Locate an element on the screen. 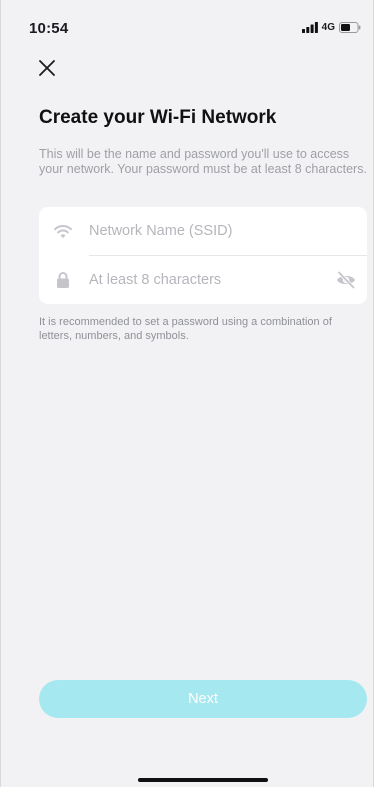 Image resolution: width=374 pixels, height=787 pixels. battery-icon is located at coordinates (350, 27).